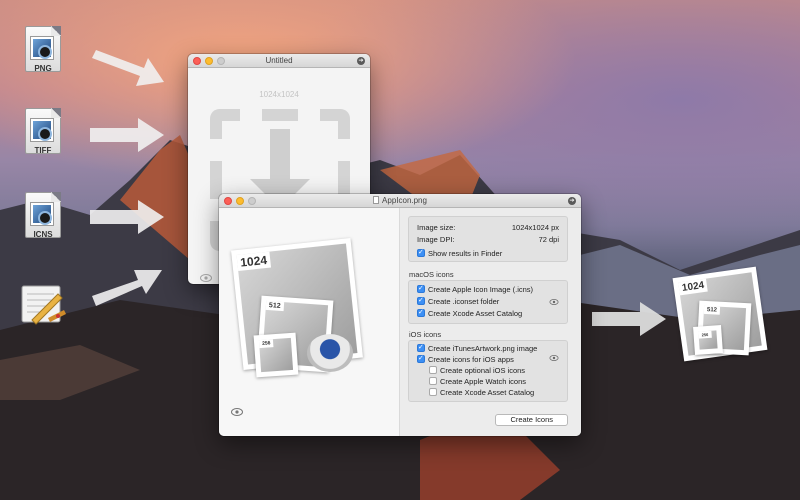  What do you see at coordinates (431, 274) in the screenshot?
I see `macos-section-title: macOS icons` at bounding box center [431, 274].